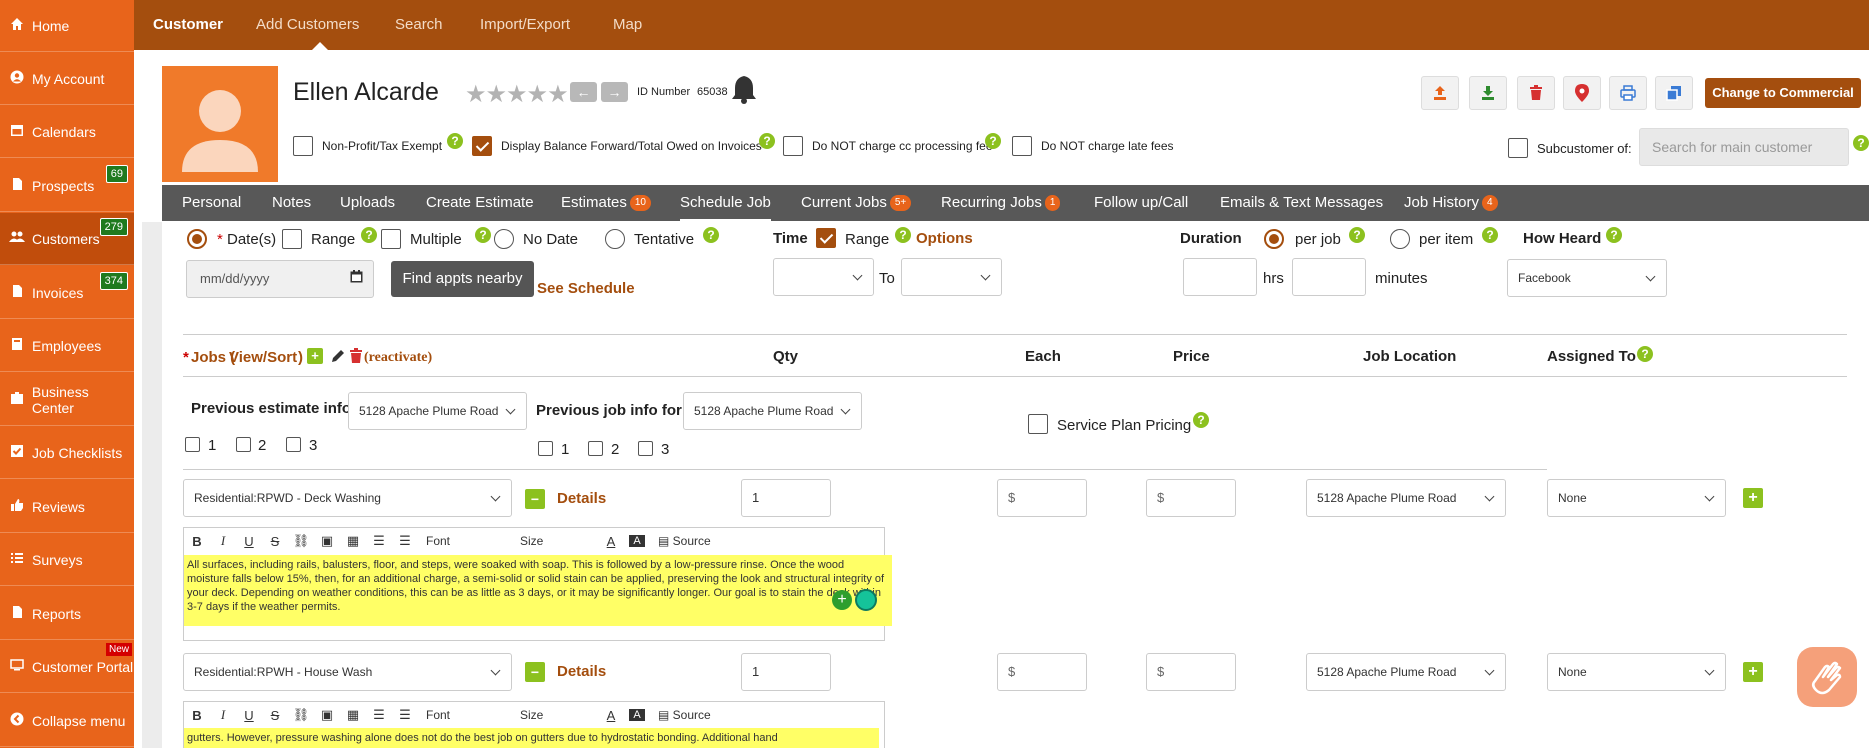  I want to click on sidebar-item-prospects: Prospects 69, so click(67, 186).